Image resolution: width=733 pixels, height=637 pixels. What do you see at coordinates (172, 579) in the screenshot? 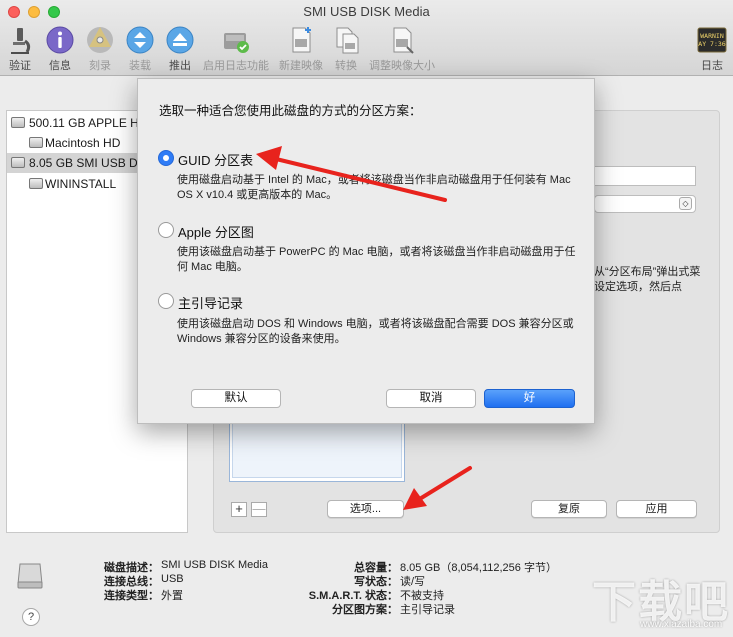
I see `info-value: USB` at bounding box center [172, 579].